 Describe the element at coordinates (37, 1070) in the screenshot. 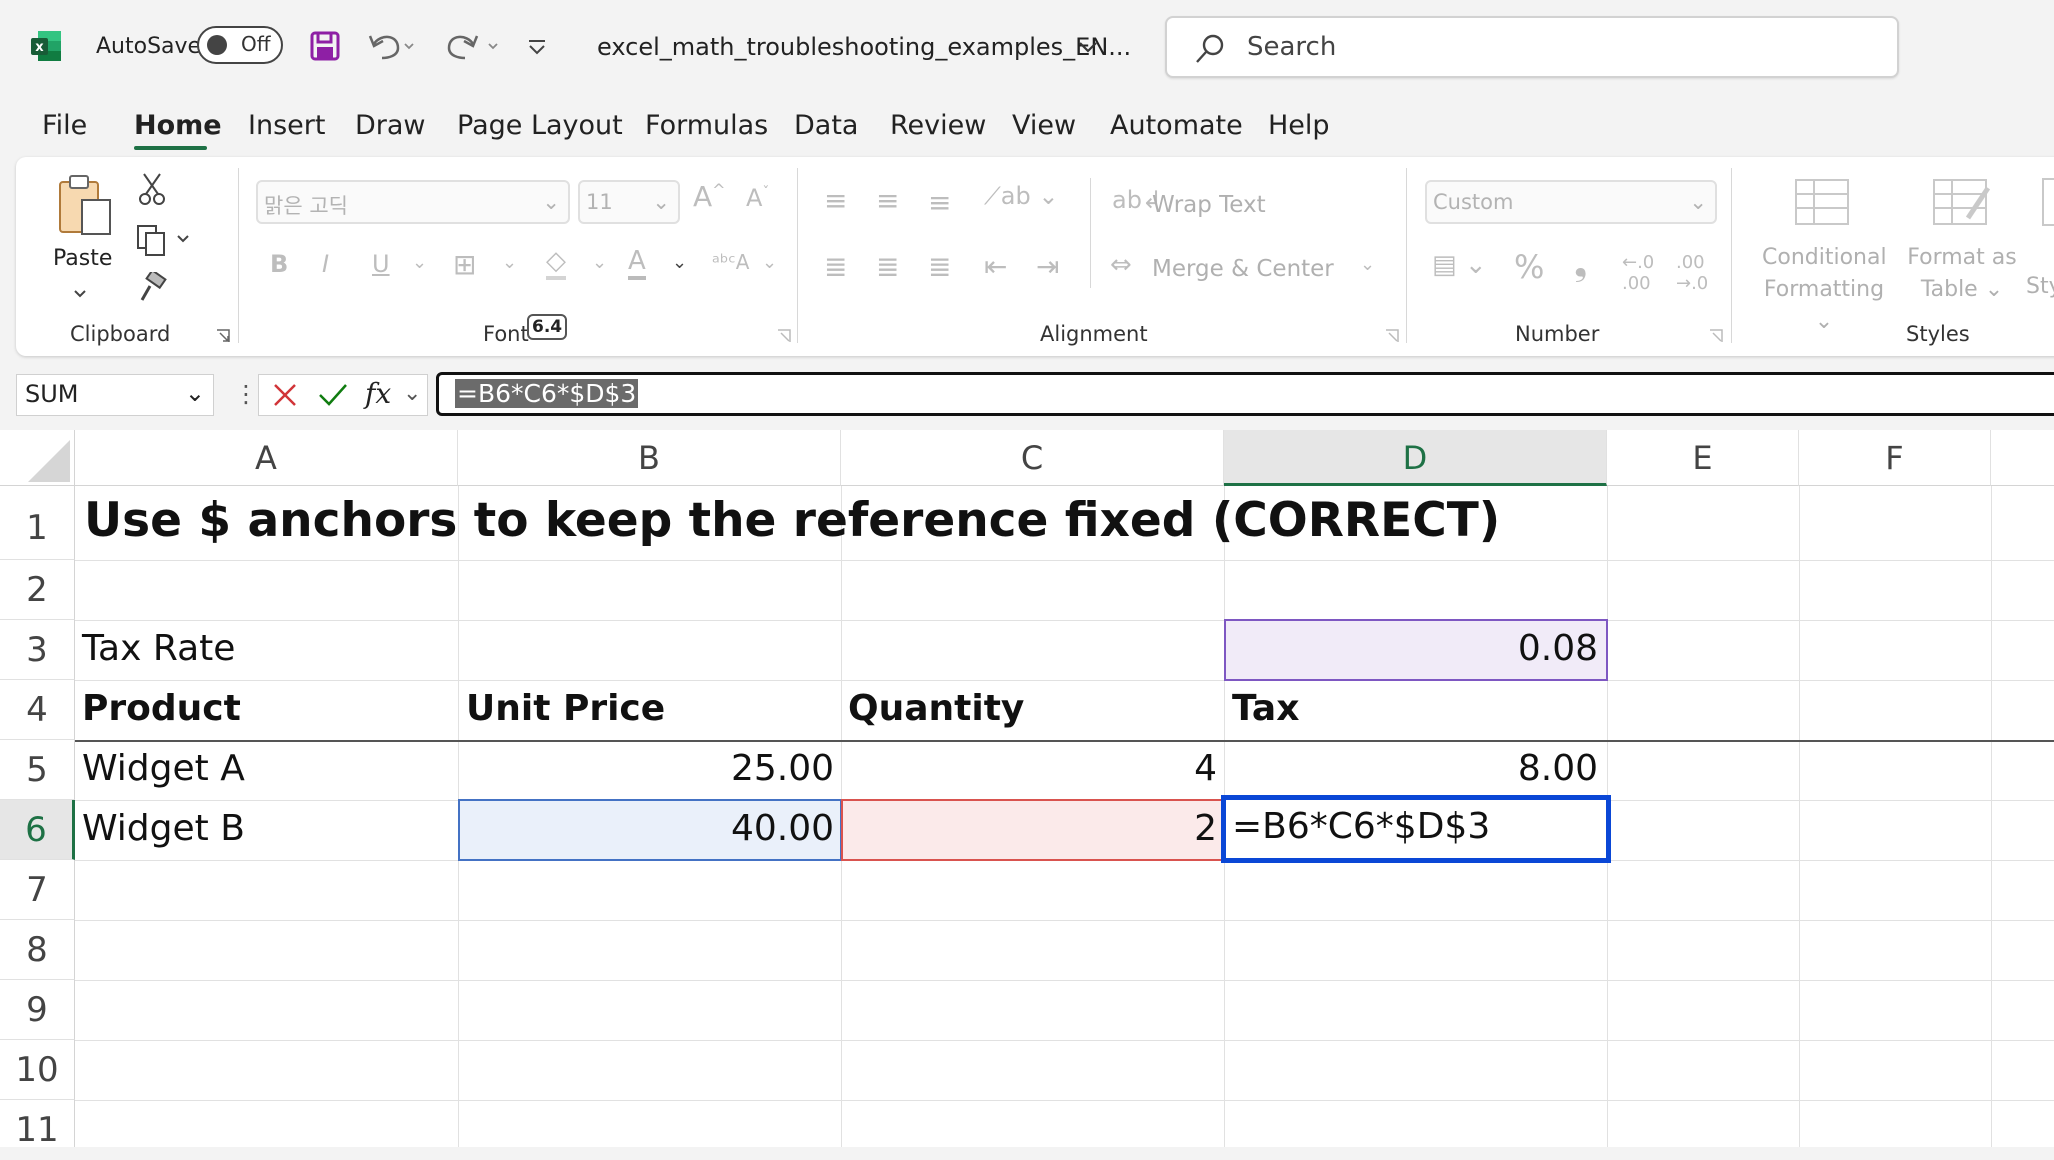

I see `row-header-10: 10` at that location.